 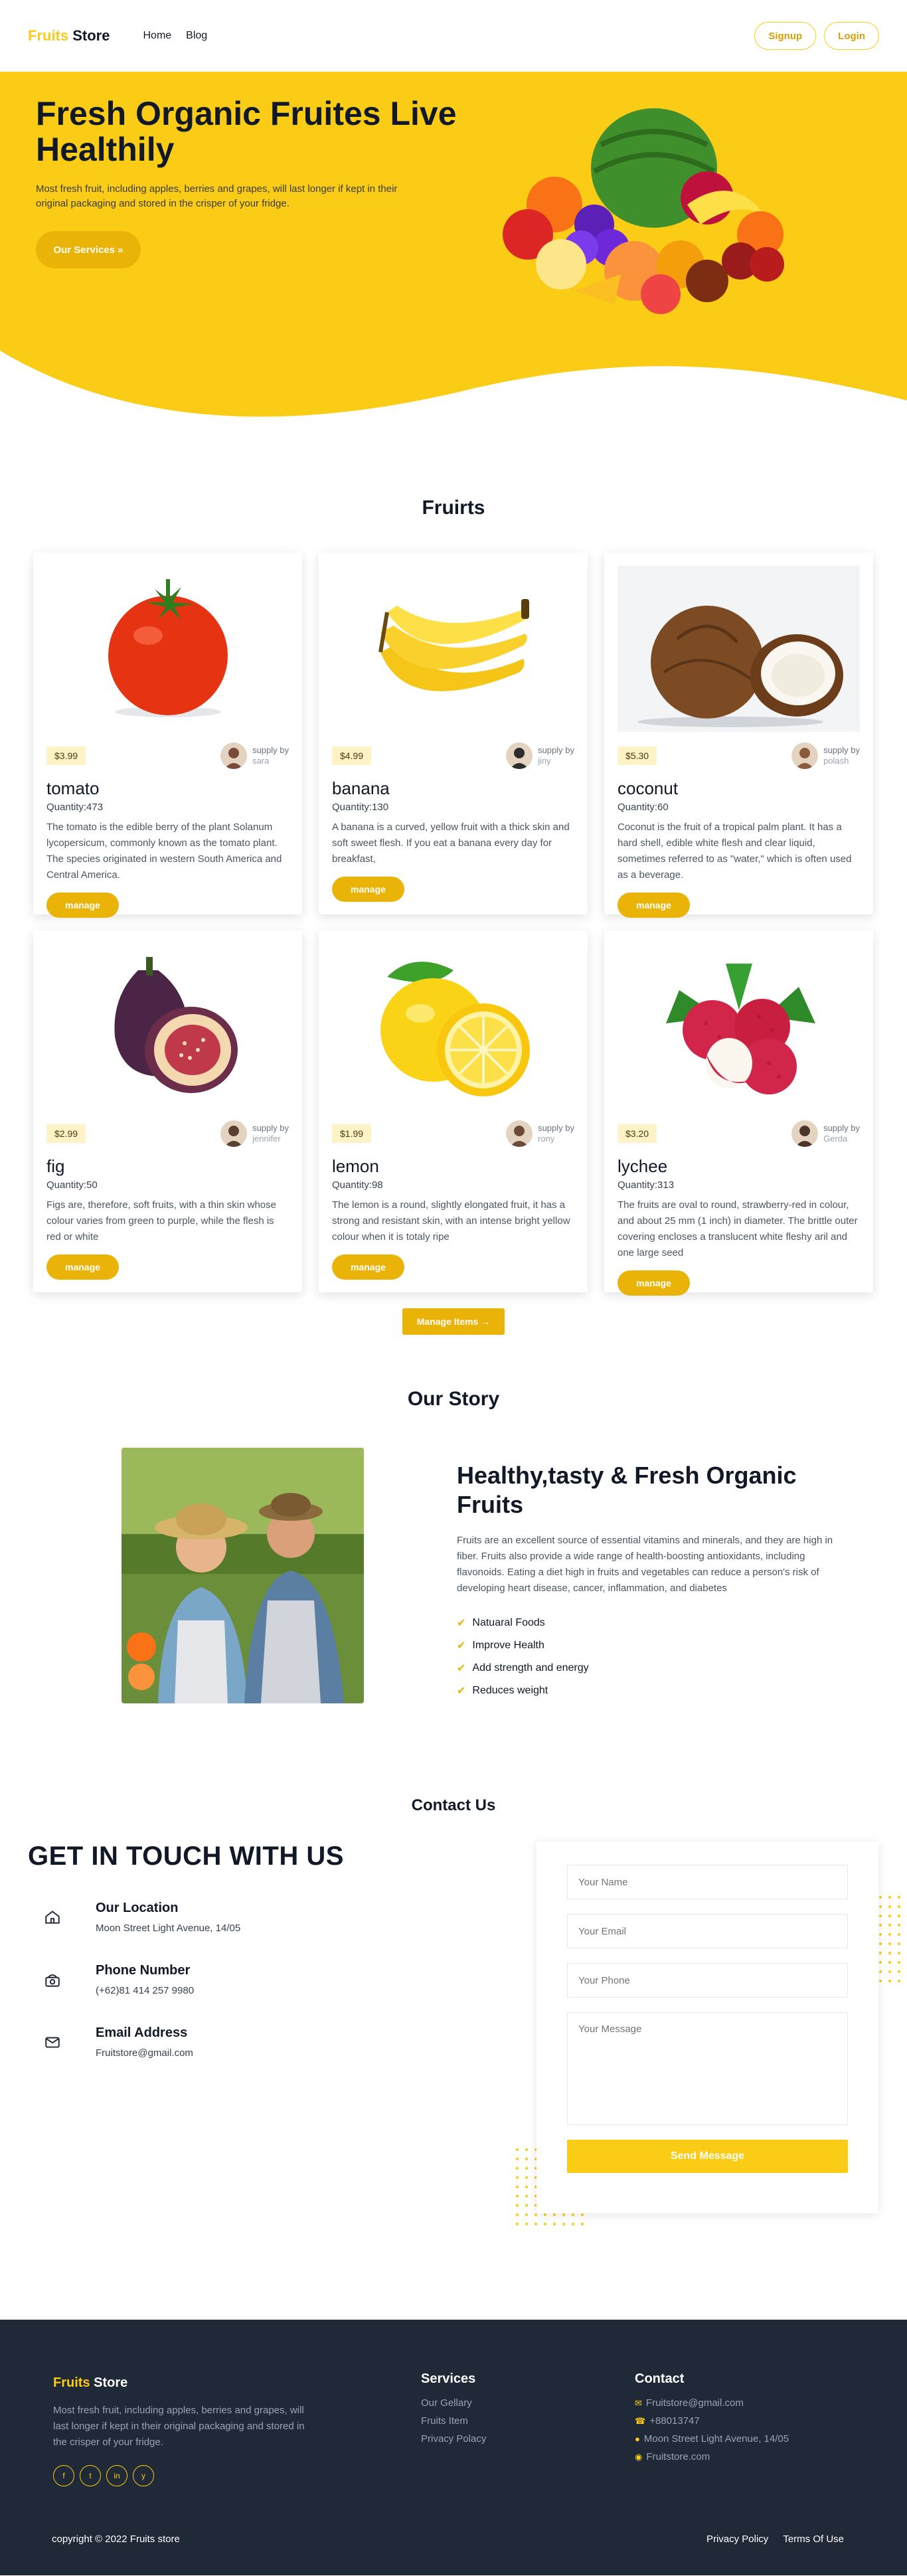 I want to click on footer-brand: Fruits Store, so click(x=182, y=2383).